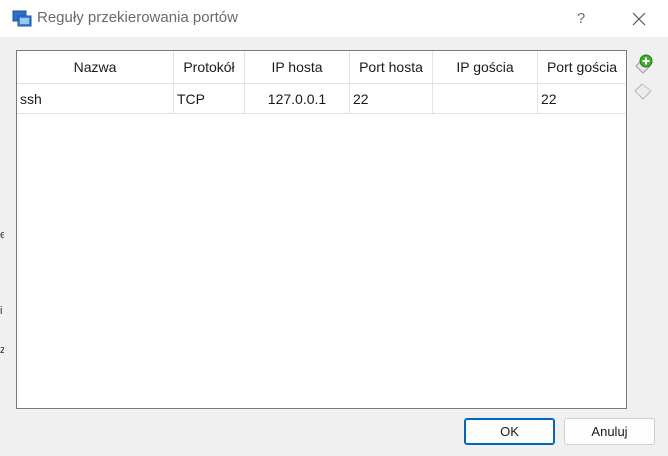 Image resolution: width=668 pixels, height=456 pixels. I want to click on title-bar: Reguły przekierowania portów ?, so click(334, 18).